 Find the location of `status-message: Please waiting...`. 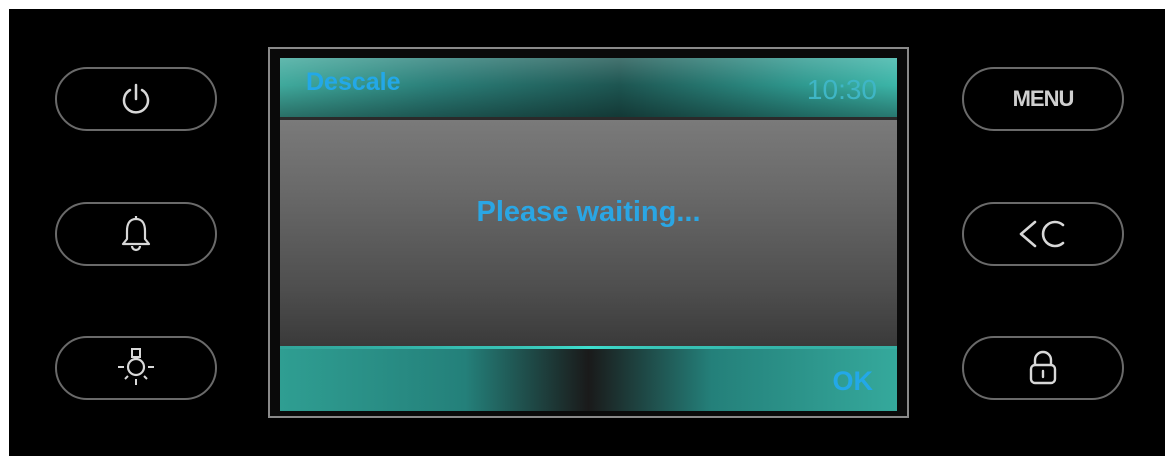

status-message: Please waiting... is located at coordinates (588, 212).